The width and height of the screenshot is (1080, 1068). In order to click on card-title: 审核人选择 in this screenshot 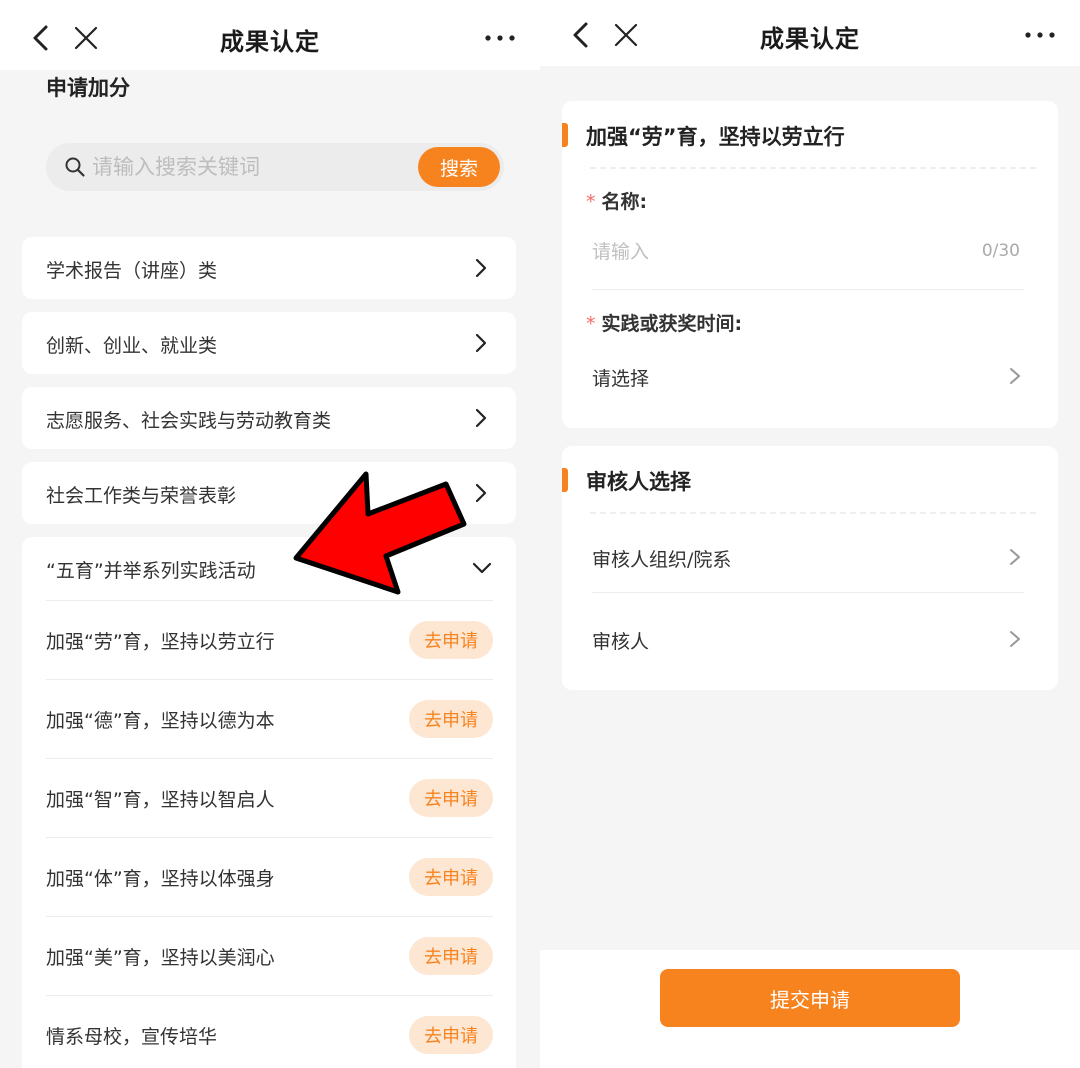, I will do `click(638, 482)`.